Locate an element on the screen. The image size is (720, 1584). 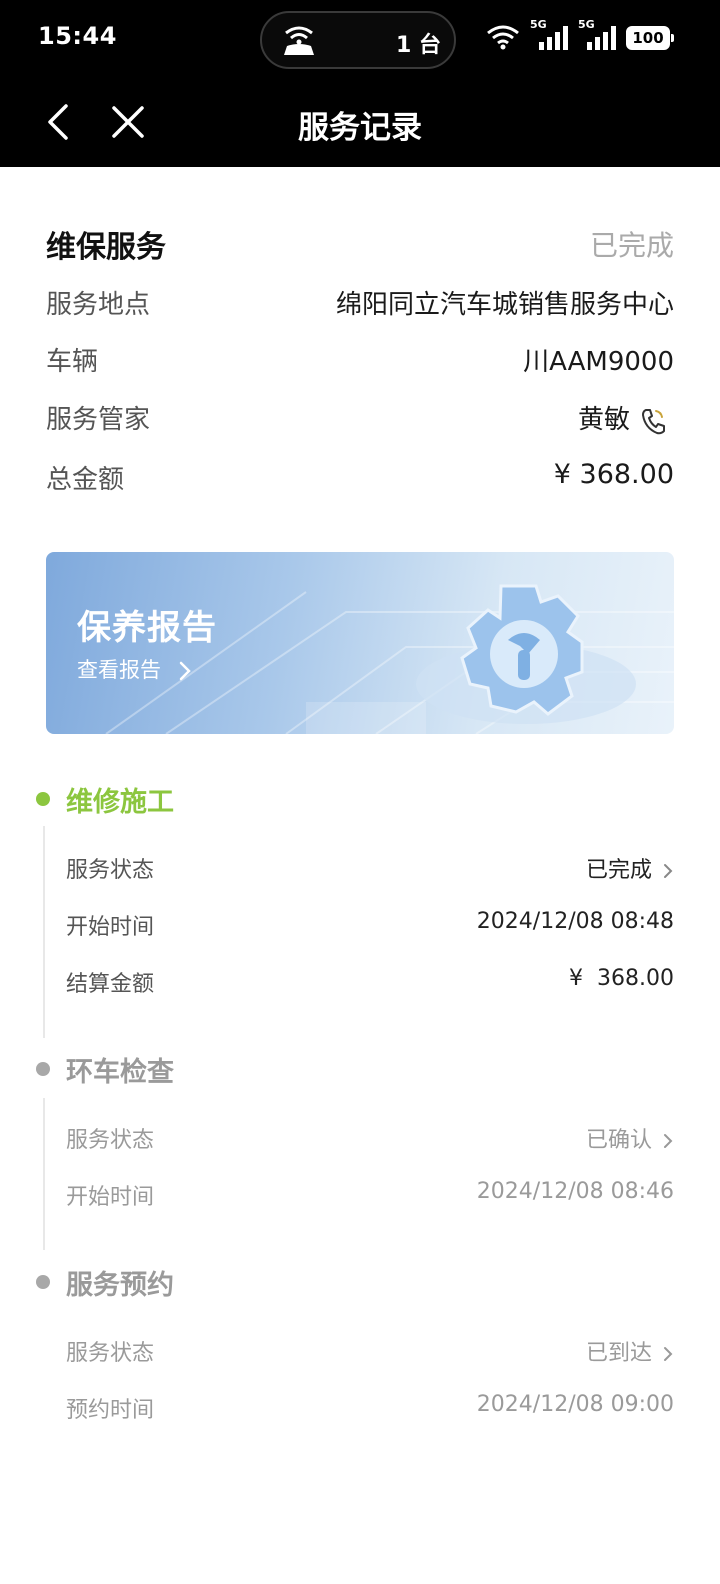
service-type-title: 维保服务 is located at coordinates (106, 247).